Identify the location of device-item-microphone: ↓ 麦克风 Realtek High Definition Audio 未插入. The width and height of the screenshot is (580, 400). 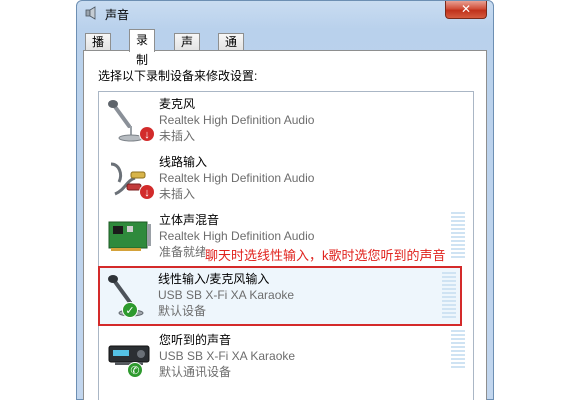
(286, 120).